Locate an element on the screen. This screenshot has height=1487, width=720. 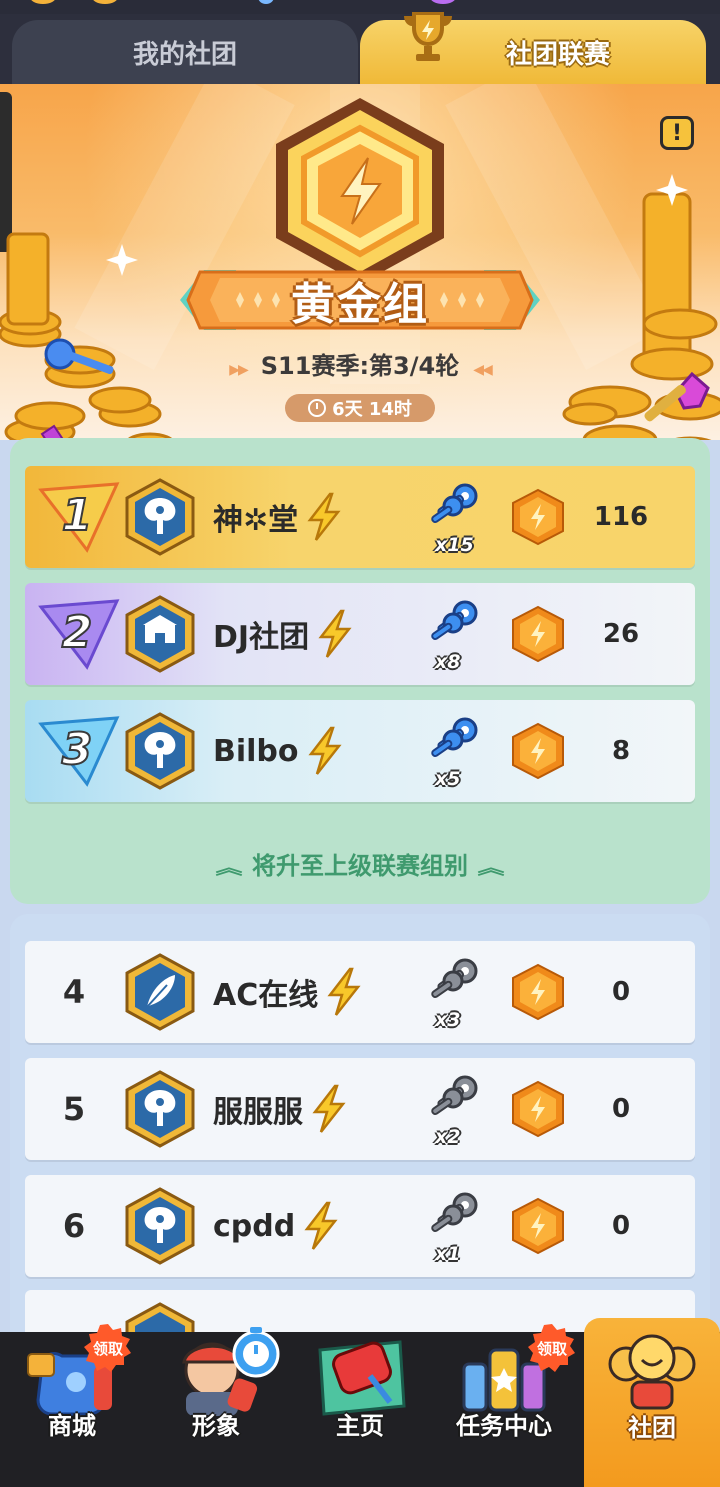
club-name: cpdd is located at coordinates (277, 1226).